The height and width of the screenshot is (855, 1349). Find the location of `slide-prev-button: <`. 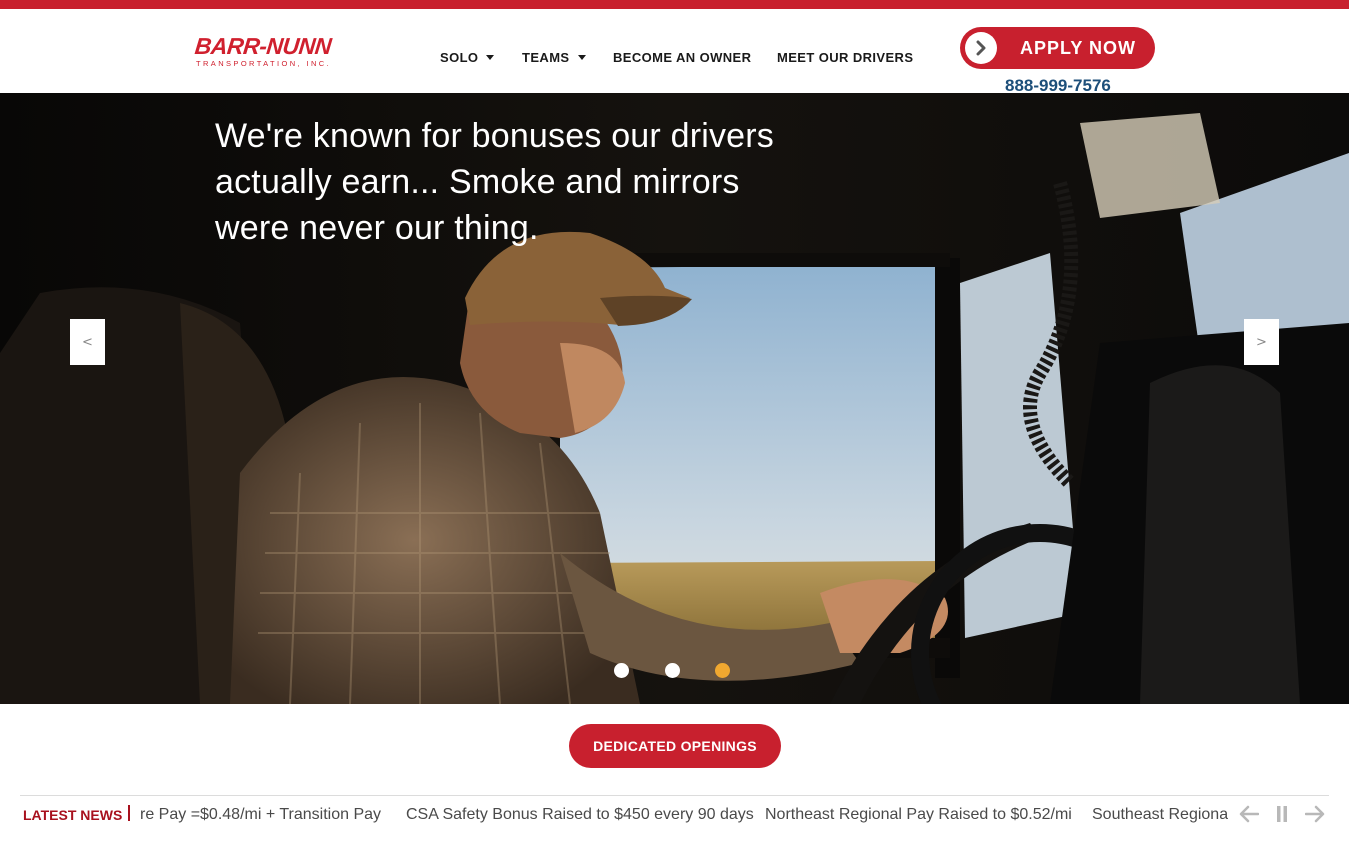

slide-prev-button: < is located at coordinates (87, 342).